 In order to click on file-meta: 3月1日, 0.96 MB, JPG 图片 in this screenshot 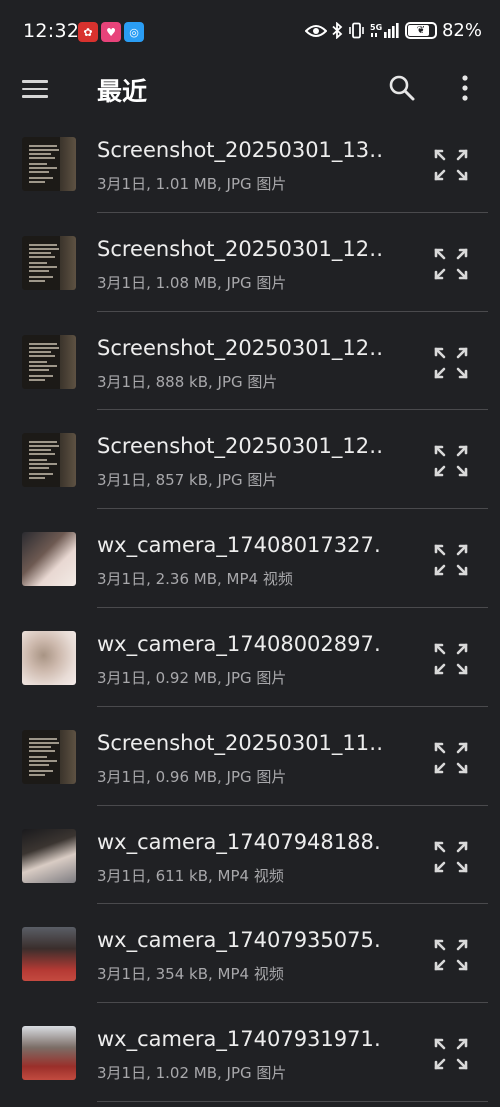, I will do `click(192, 776)`.